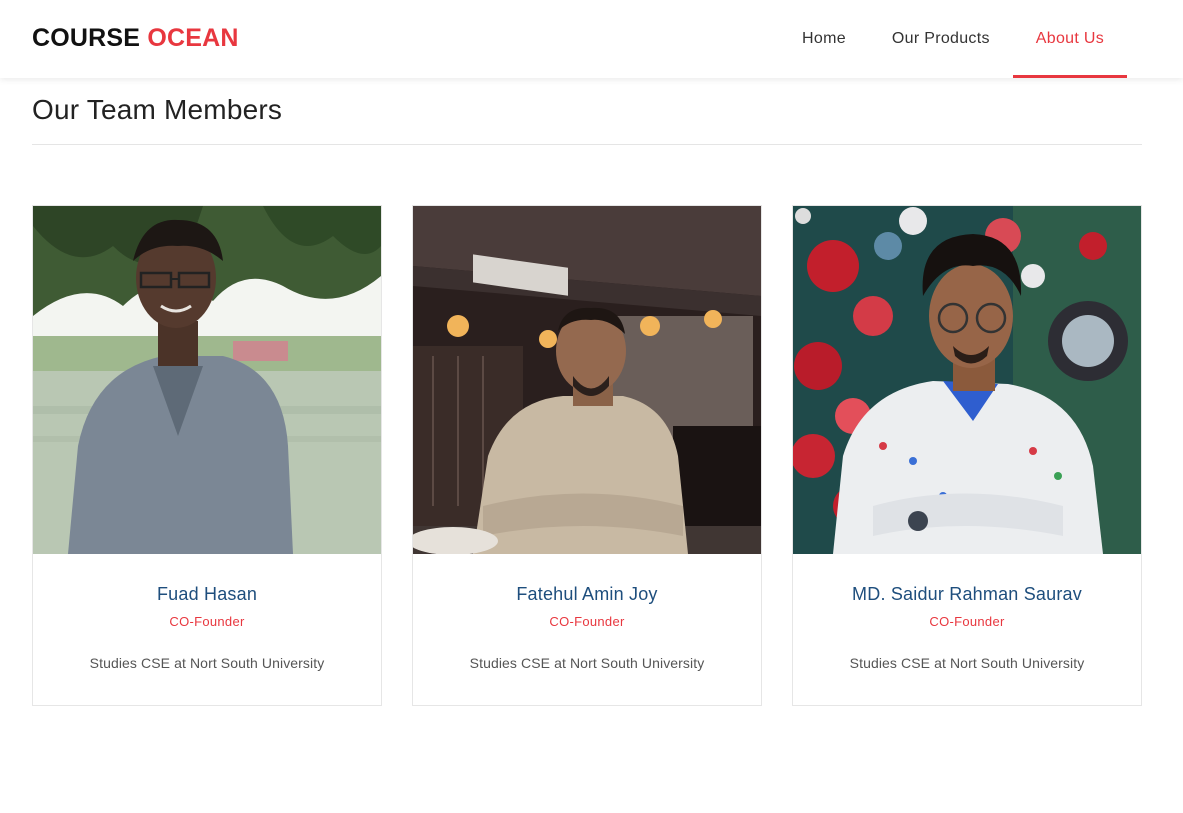  Describe the element at coordinates (1070, 39) in the screenshot. I see `nav-item-about-us: About Us` at that location.